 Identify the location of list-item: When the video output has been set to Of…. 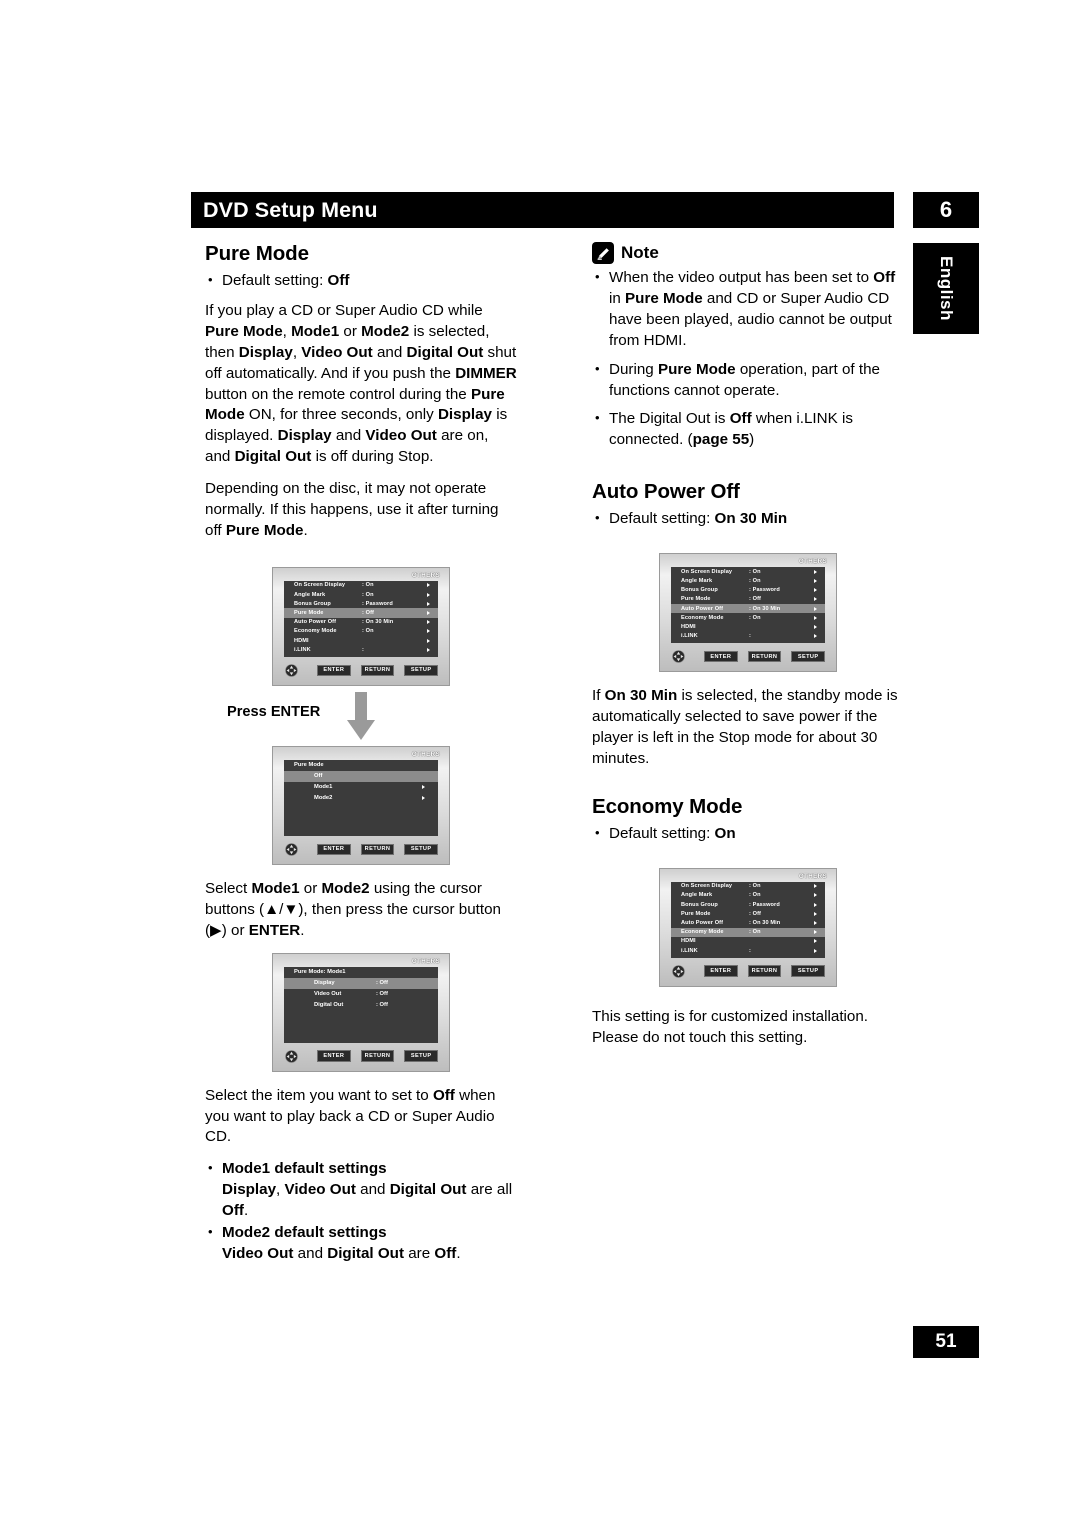
(748, 309).